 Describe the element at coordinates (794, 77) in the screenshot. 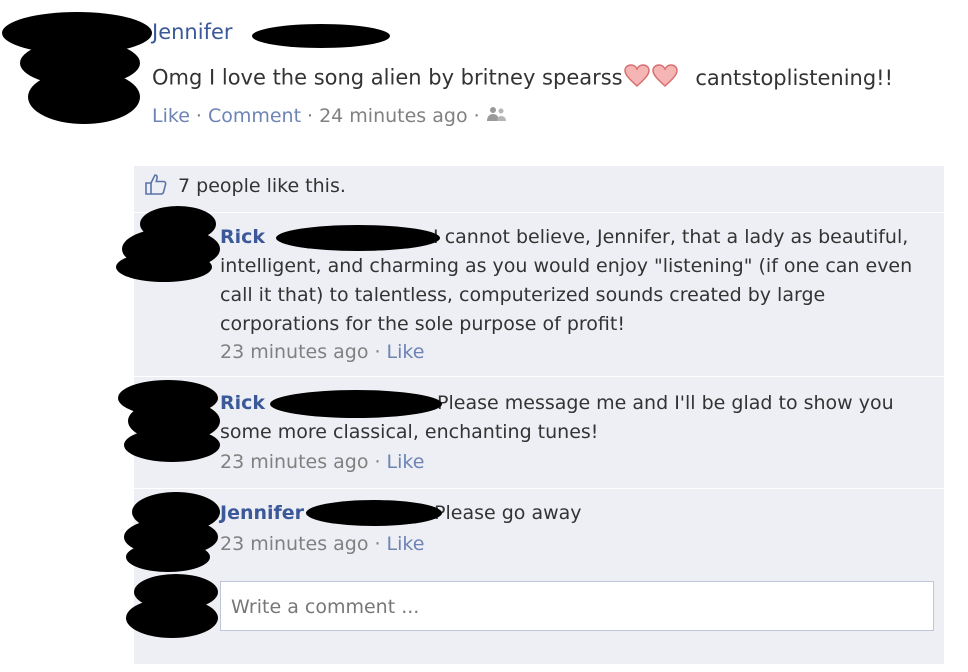

I see `post-text-tail: cantstoplistening!!` at that location.